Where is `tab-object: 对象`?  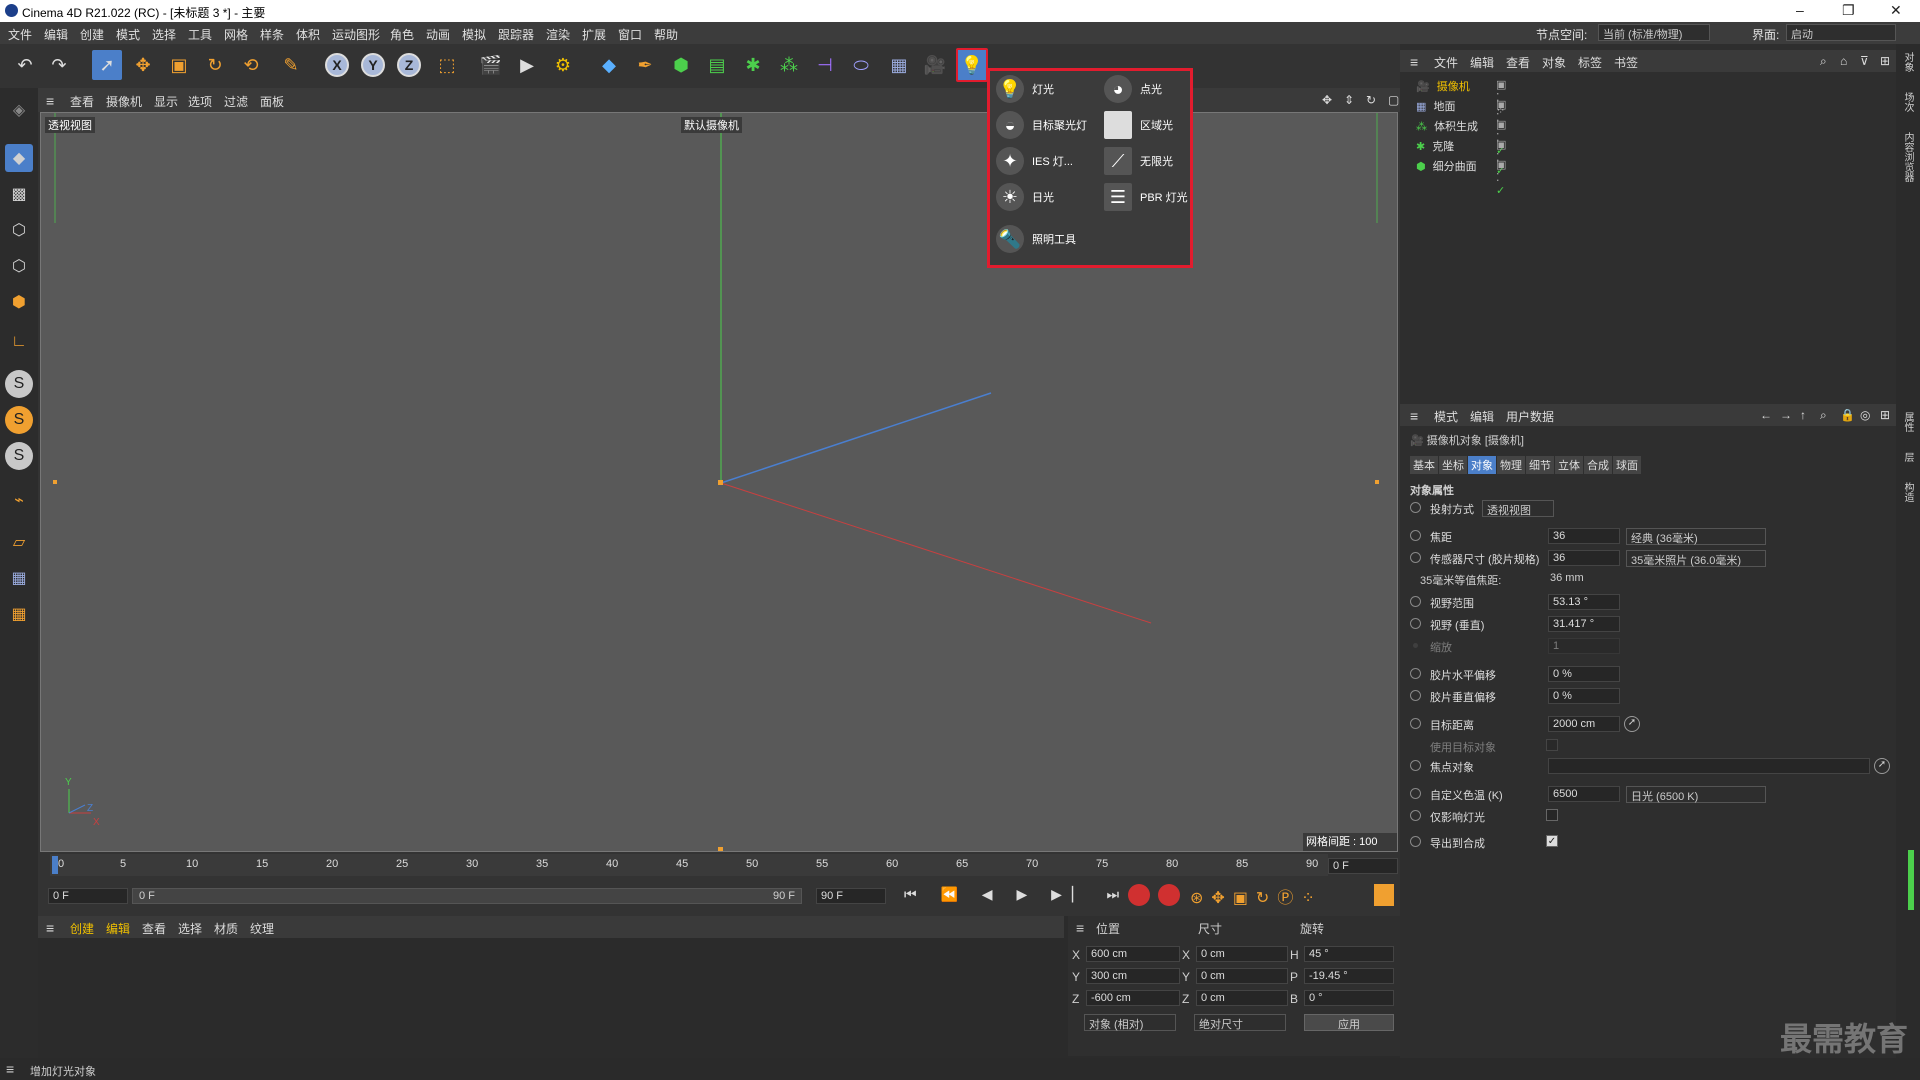
tab-object: 对象 is located at coordinates (1482, 465).